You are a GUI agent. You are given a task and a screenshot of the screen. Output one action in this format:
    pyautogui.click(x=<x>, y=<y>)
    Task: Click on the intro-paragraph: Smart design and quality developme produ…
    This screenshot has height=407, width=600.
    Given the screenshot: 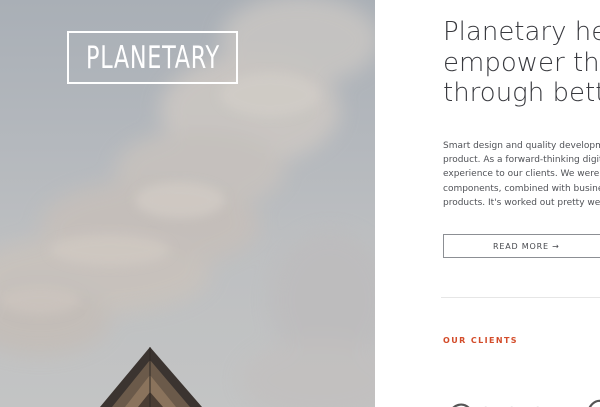 What is the action you would take?
    pyautogui.click(x=521, y=174)
    